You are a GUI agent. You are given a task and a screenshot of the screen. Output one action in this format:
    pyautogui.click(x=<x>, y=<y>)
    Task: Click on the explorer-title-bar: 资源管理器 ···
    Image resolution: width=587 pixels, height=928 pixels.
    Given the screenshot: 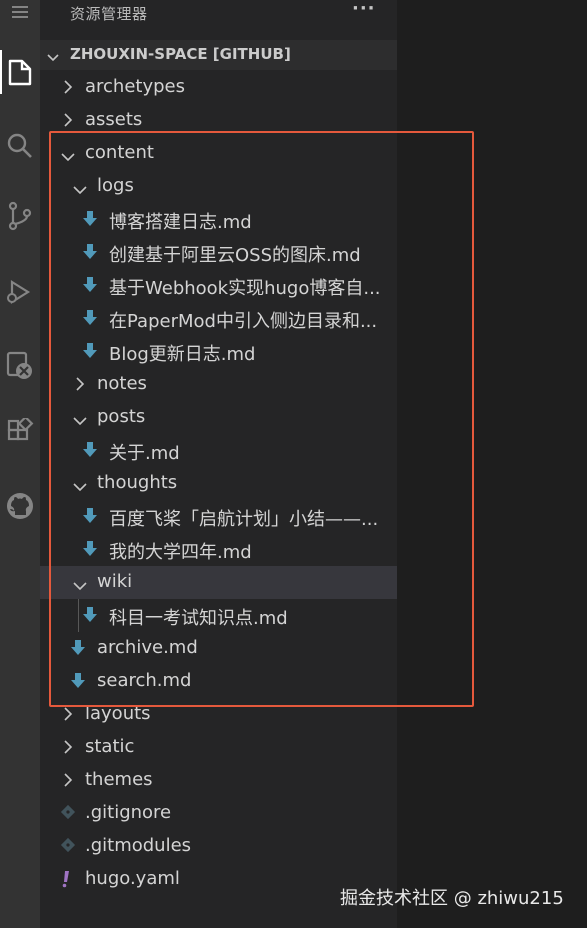 What is the action you would take?
    pyautogui.click(x=218, y=13)
    